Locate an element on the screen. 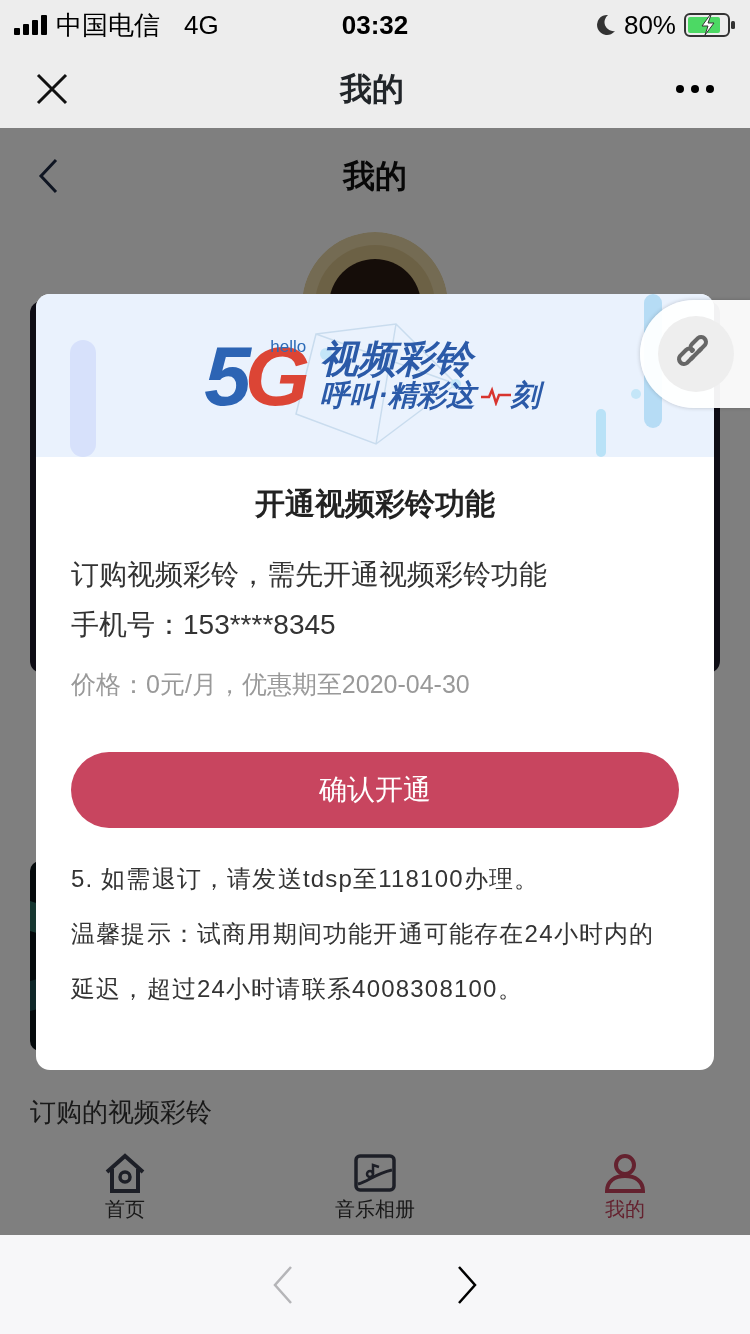  tab-bar-item: 首页 is located at coordinates (125, 1187).